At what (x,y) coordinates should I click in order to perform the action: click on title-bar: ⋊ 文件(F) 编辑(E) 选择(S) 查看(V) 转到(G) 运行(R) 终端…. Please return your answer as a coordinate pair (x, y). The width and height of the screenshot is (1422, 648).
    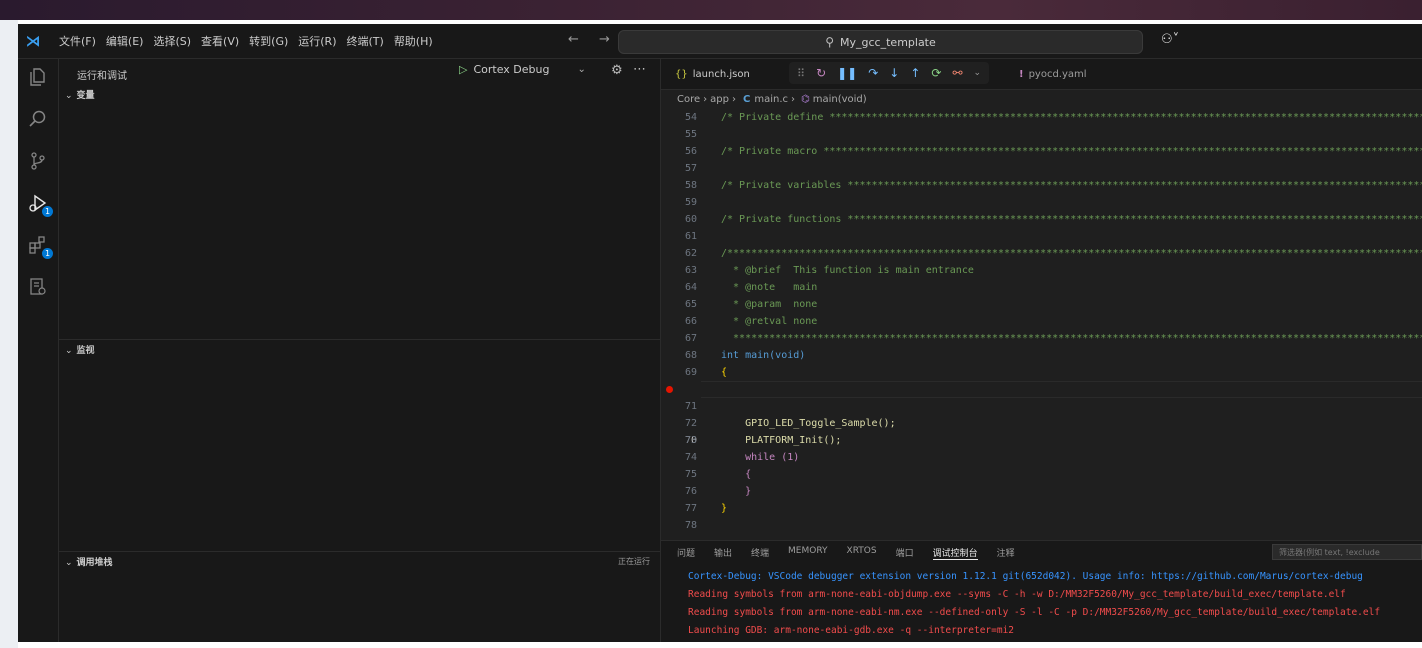
    Looking at the image, I should click on (720, 41).